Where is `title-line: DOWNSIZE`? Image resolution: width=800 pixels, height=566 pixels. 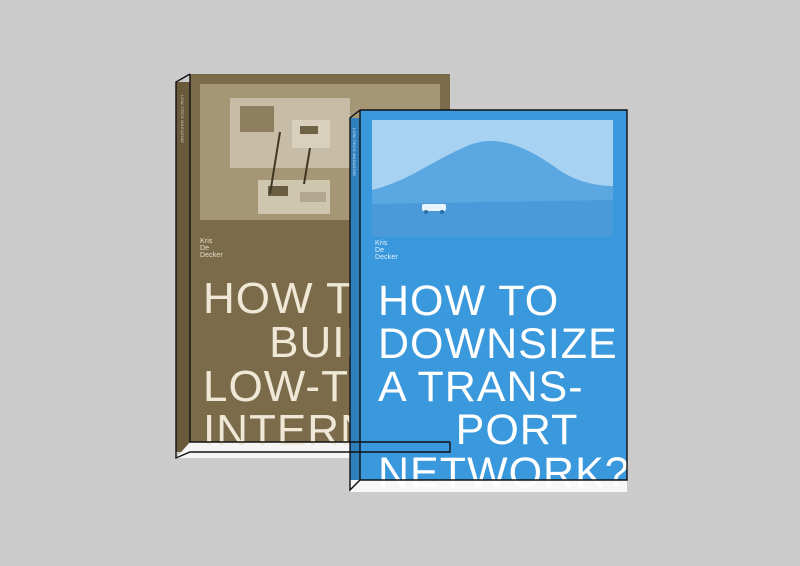
title-line: DOWNSIZE is located at coordinates (498, 344).